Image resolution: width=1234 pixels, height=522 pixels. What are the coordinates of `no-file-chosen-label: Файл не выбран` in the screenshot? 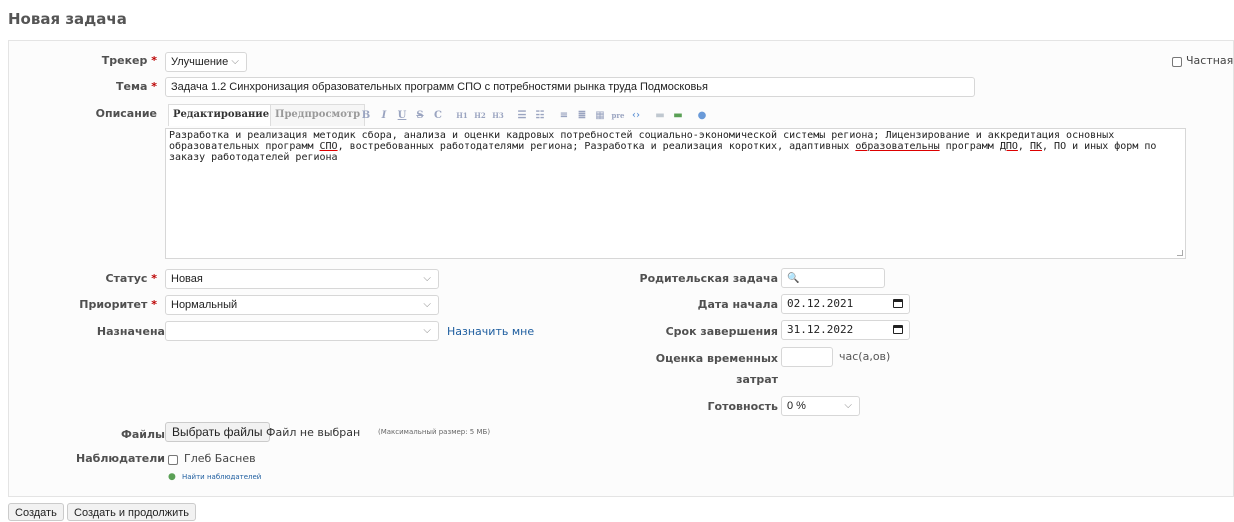 It's located at (313, 432).